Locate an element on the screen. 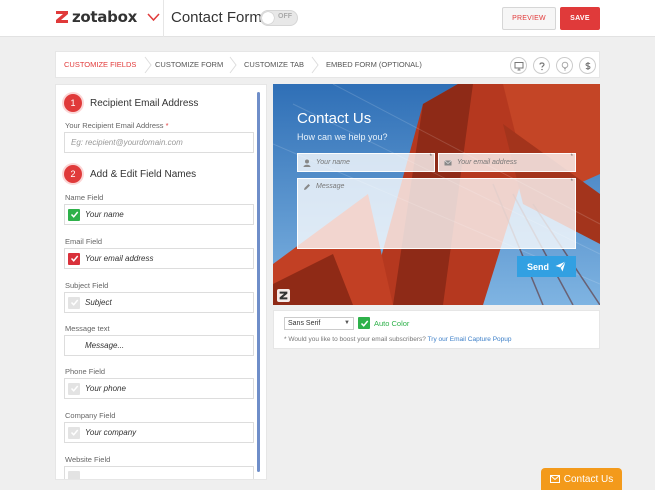 This screenshot has width=655, height=490. website-field-label: Website Field is located at coordinates (88, 459).